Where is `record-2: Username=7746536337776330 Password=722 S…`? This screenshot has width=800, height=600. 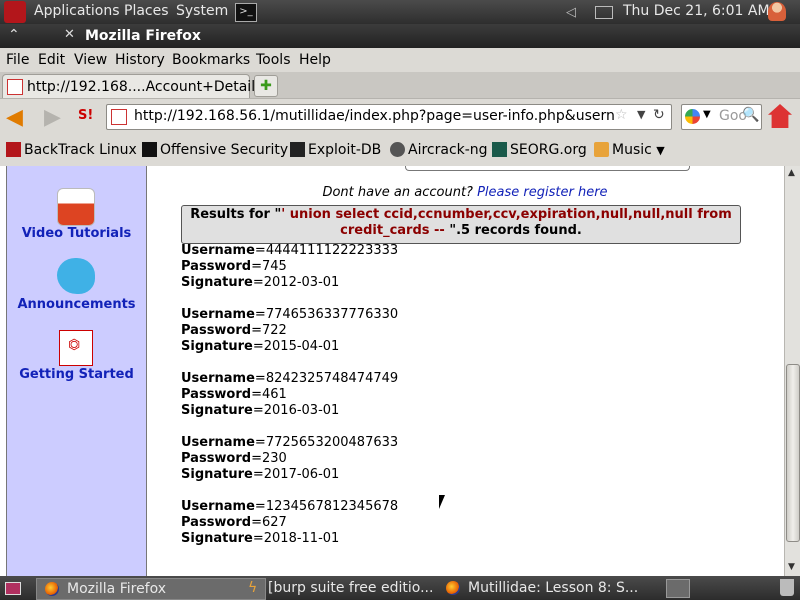
record-2: Username=7746536337776330 Password=722 S… is located at coordinates (290, 330).